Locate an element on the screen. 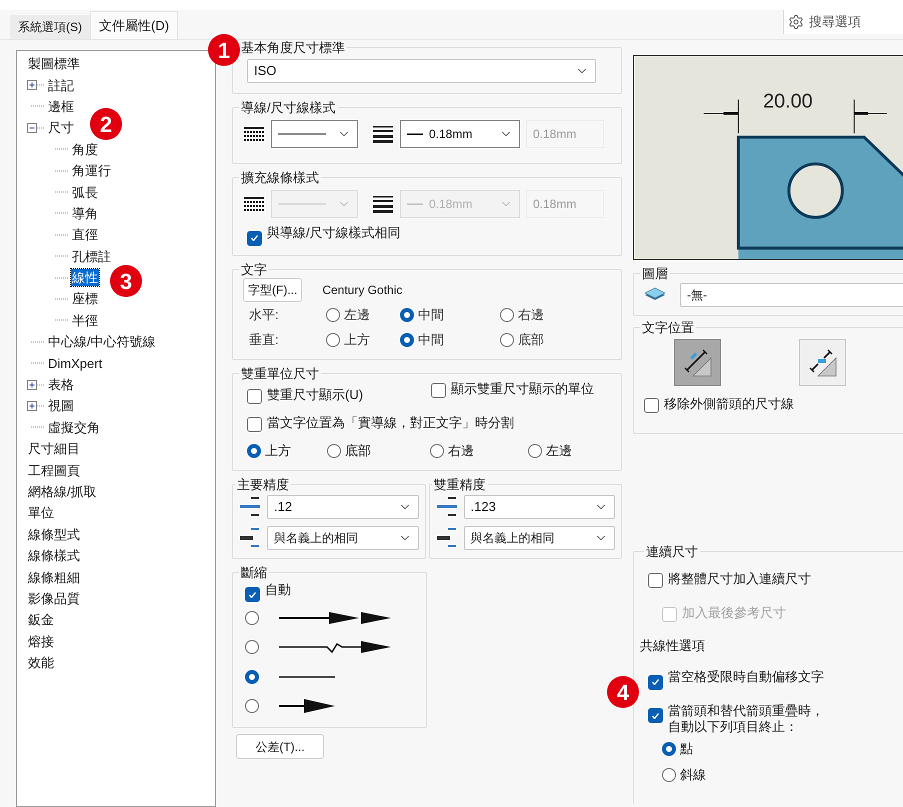  tree-item: 尺寸 is located at coordinates (61, 127).